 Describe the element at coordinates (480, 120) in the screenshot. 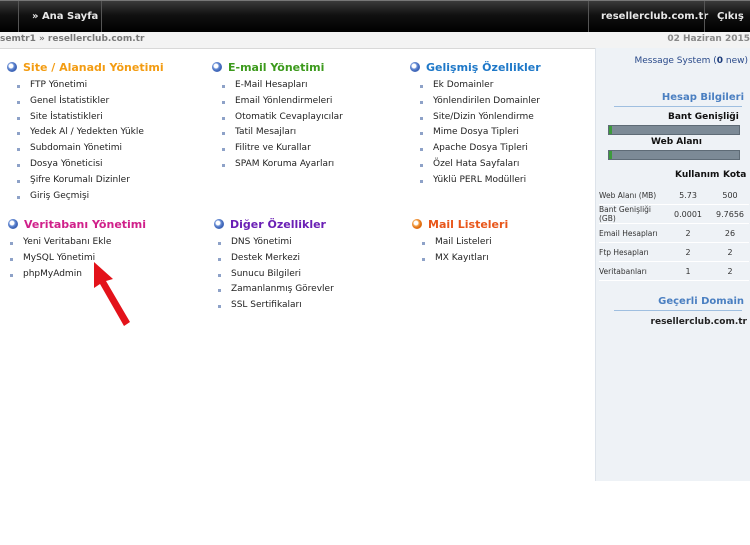

I see `menu-item-site-redirect: Site/Dizin Yönlendirme` at that location.